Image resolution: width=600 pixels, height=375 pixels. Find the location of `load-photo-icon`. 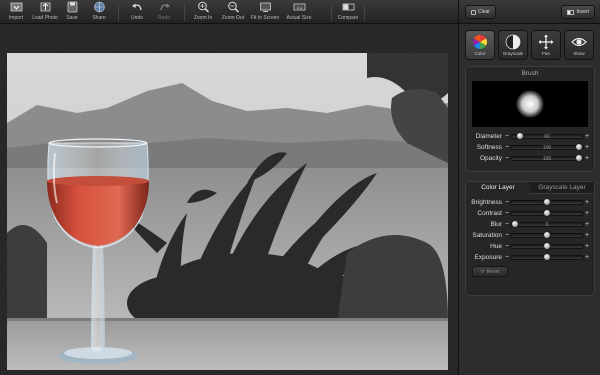

load-photo-icon is located at coordinates (45, 7).